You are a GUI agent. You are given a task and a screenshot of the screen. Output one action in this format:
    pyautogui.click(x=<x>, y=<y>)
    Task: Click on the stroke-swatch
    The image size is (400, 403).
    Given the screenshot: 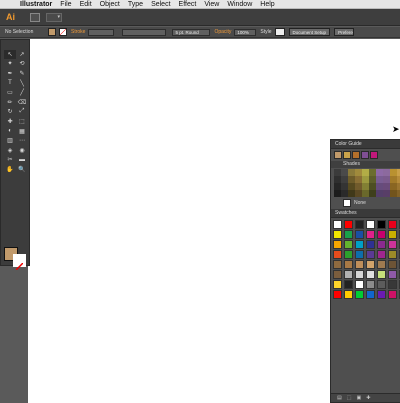 What is the action you would take?
    pyautogui.click(x=63, y=32)
    